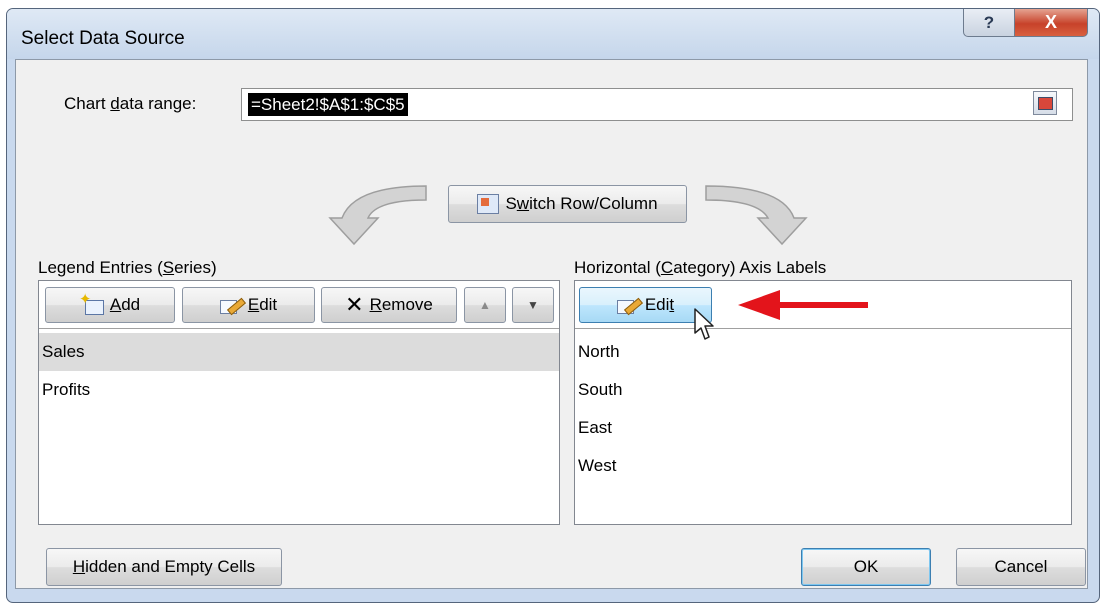  I want to click on edit-series-label: Edit, so click(262, 304).